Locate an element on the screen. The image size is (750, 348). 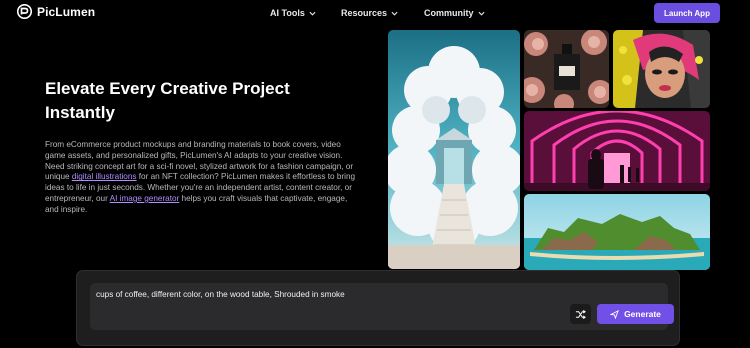
piclumen-logo-icon is located at coordinates (24, 11).